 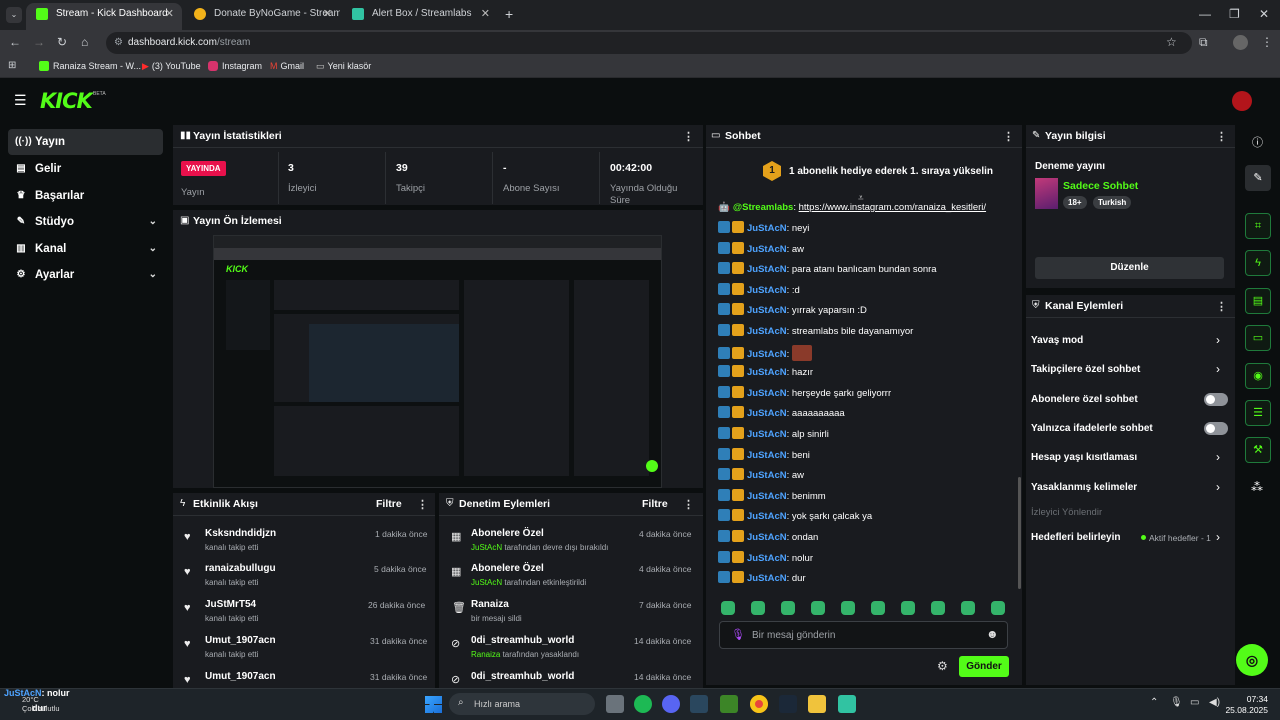 What do you see at coordinates (240, 676) in the screenshot?
I see `activity-user: Umut_1907acn` at bounding box center [240, 676].